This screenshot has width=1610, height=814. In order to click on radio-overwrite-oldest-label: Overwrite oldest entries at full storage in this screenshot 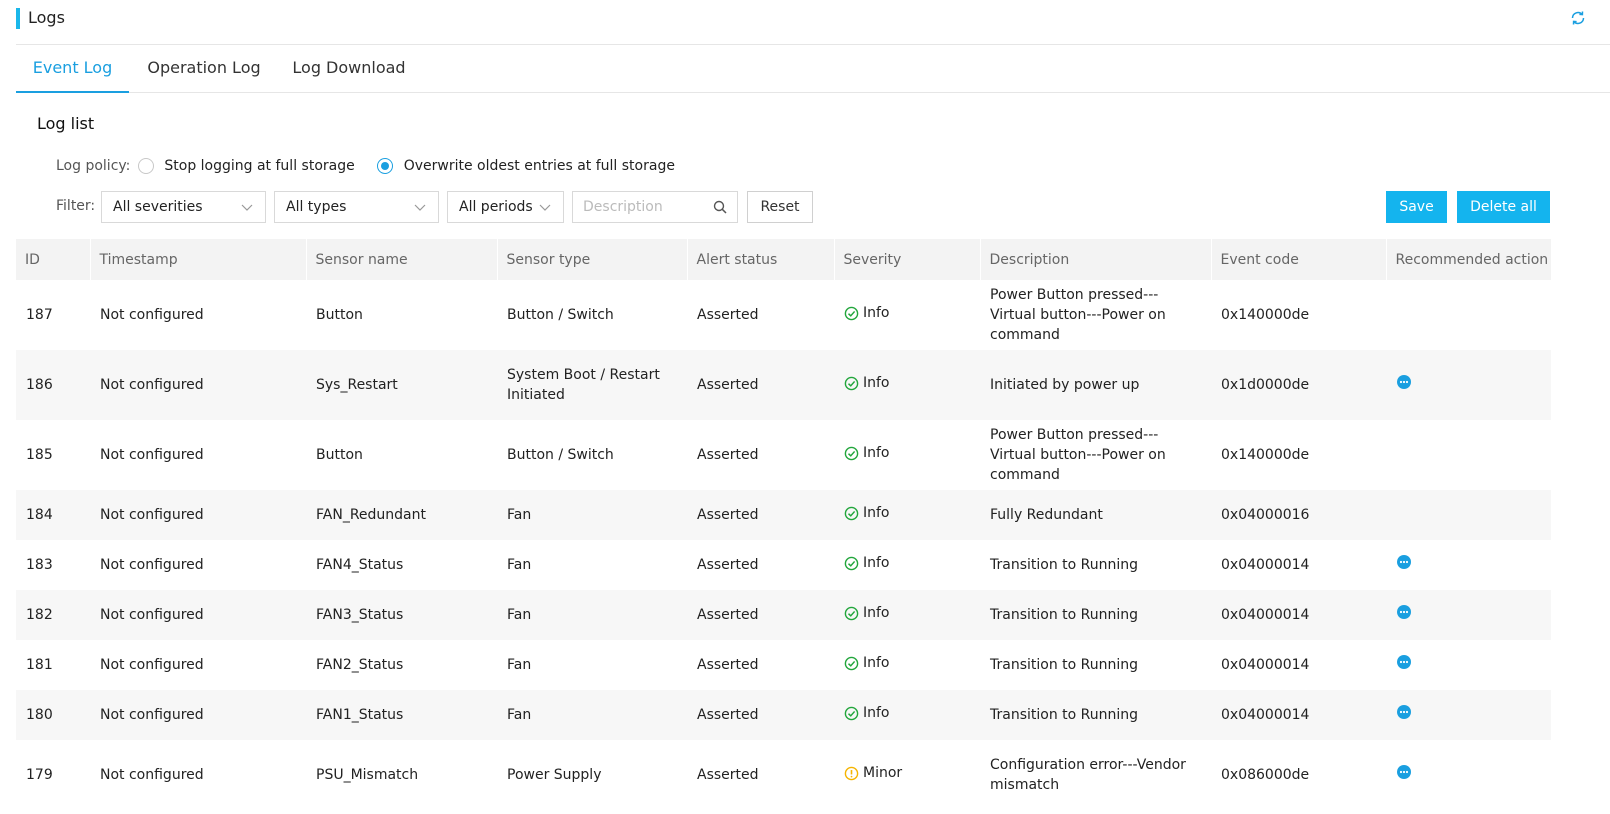, I will do `click(539, 166)`.